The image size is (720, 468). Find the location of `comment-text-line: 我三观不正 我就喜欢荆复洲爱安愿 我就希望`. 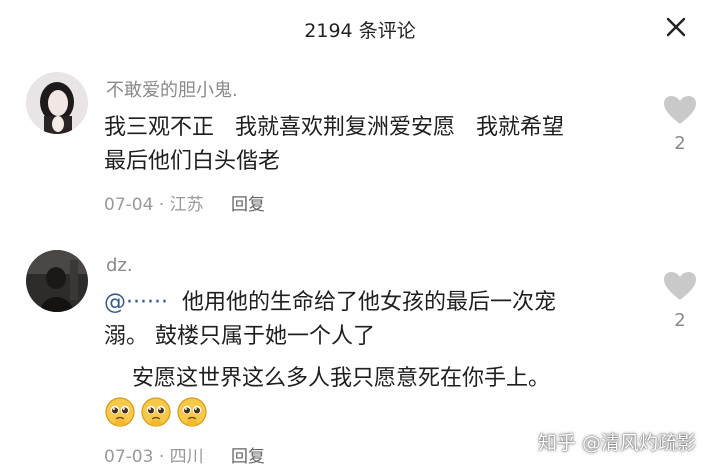

comment-text-line: 我三观不正 我就喜欢荆复洲爱安愿 我就希望 is located at coordinates (334, 127).